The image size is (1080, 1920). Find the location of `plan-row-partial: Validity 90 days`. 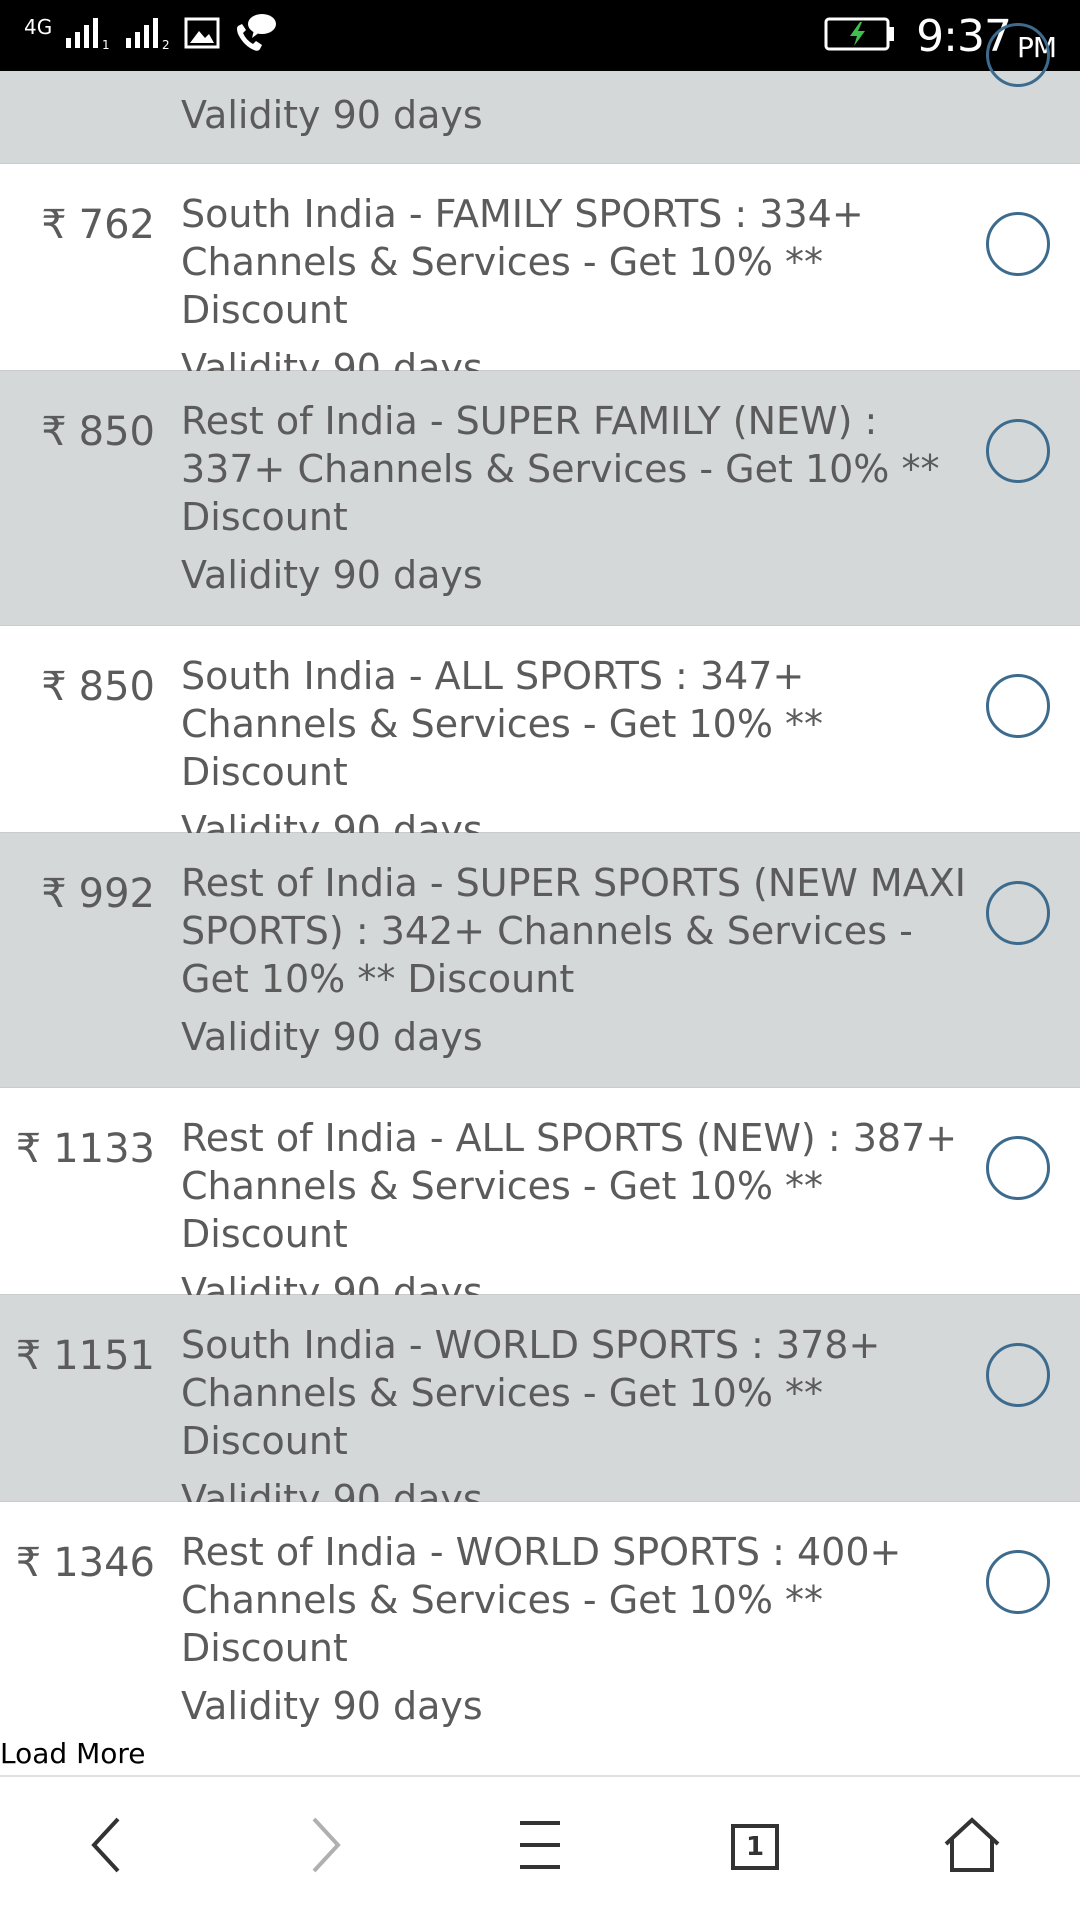

plan-row-partial: Validity 90 days is located at coordinates (540, 93).